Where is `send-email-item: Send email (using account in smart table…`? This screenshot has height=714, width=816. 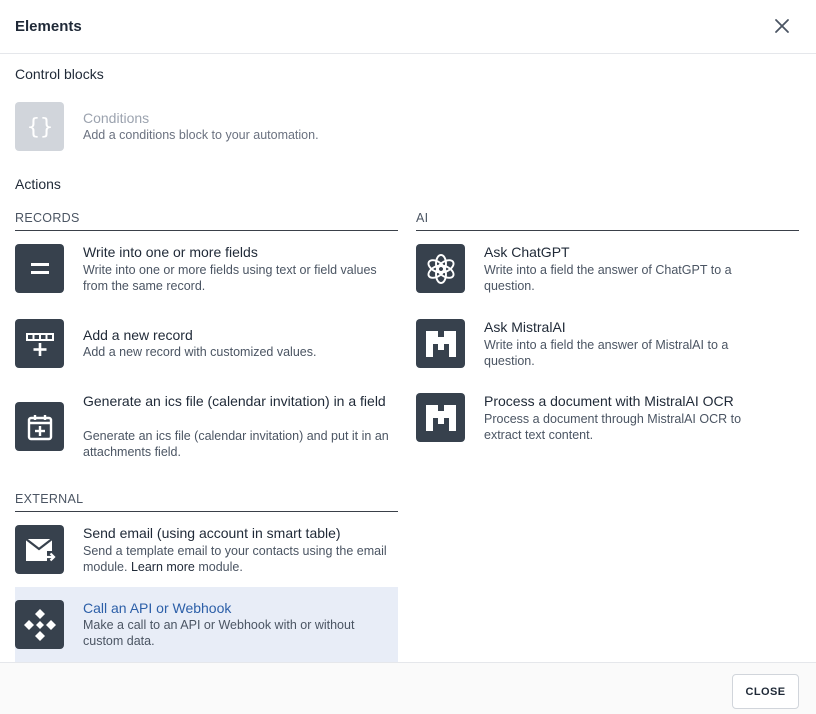 send-email-item: Send email (using account in smart table… is located at coordinates (206, 549).